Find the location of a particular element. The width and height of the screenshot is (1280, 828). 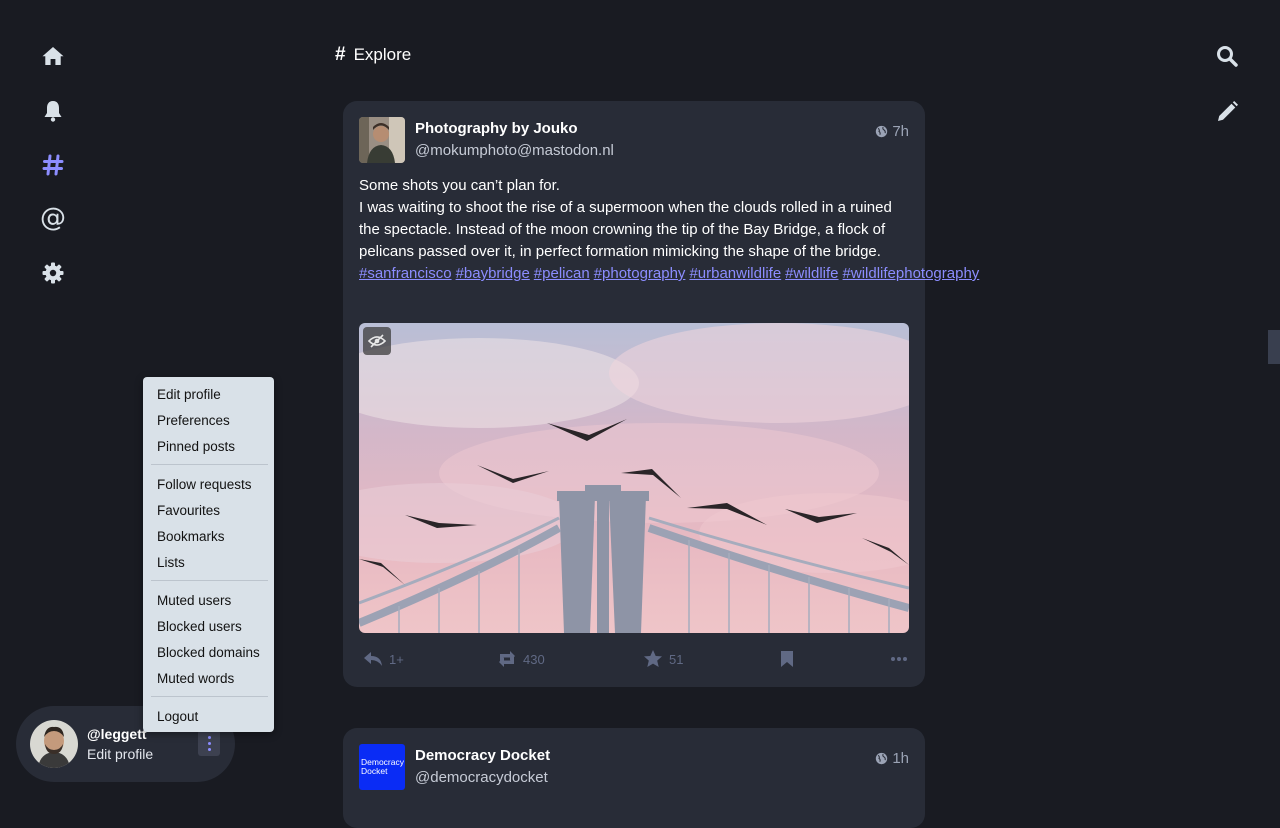

post-meta: 1h is located at coordinates (892, 758).